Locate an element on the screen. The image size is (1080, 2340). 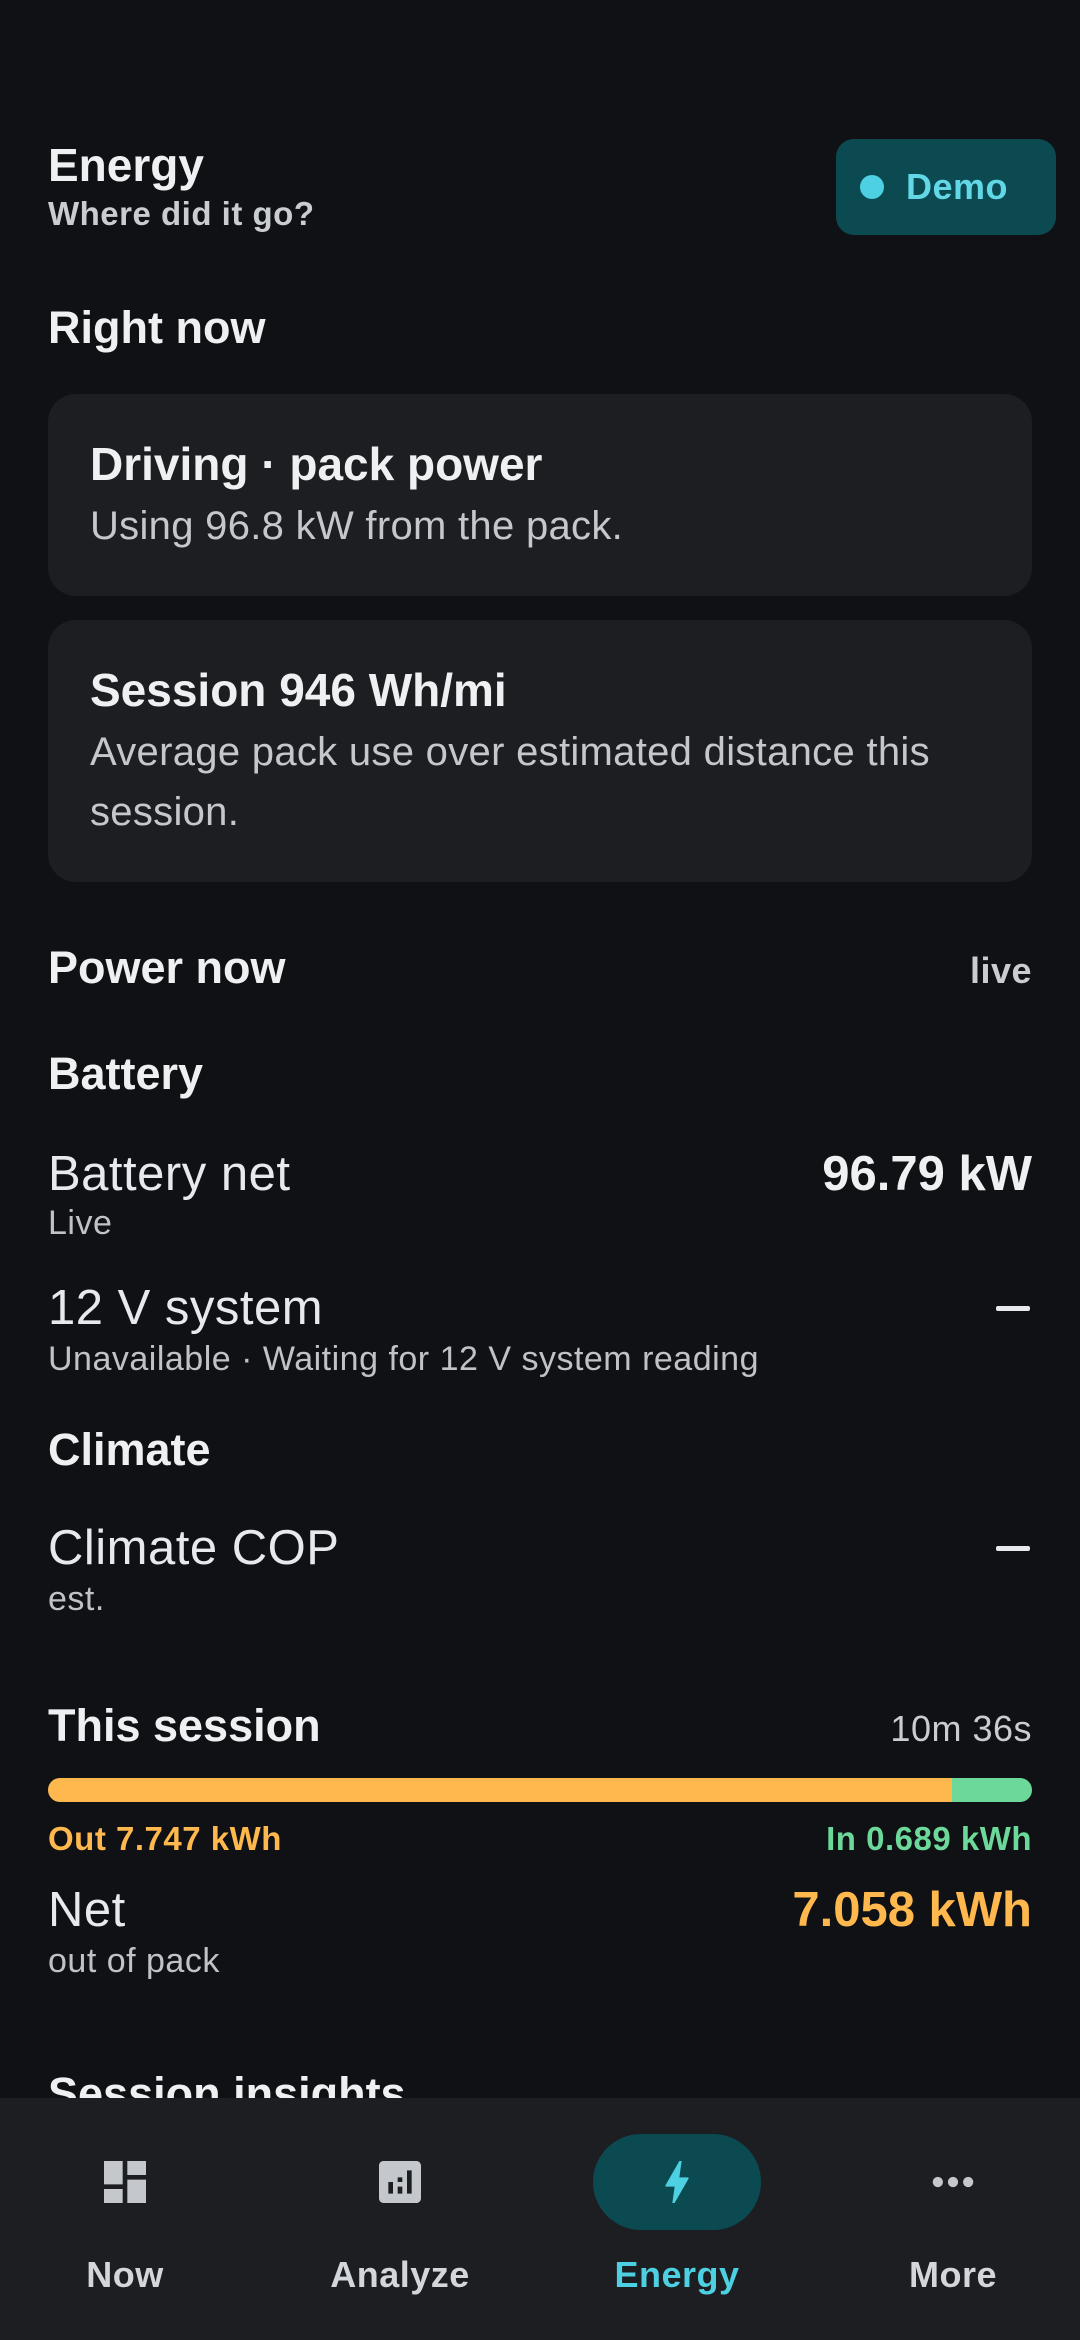
more-horiz-icon is located at coordinates (953, 2182).